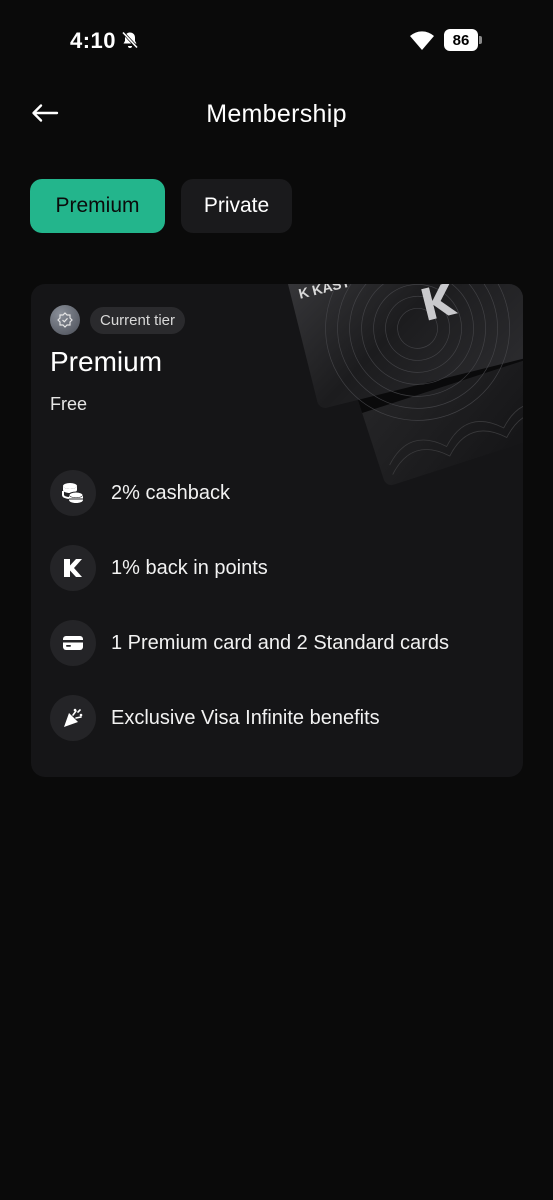 The height and width of the screenshot is (1200, 553). I want to click on feature-label: Exclusive Visa Infinite benefits, so click(245, 717).